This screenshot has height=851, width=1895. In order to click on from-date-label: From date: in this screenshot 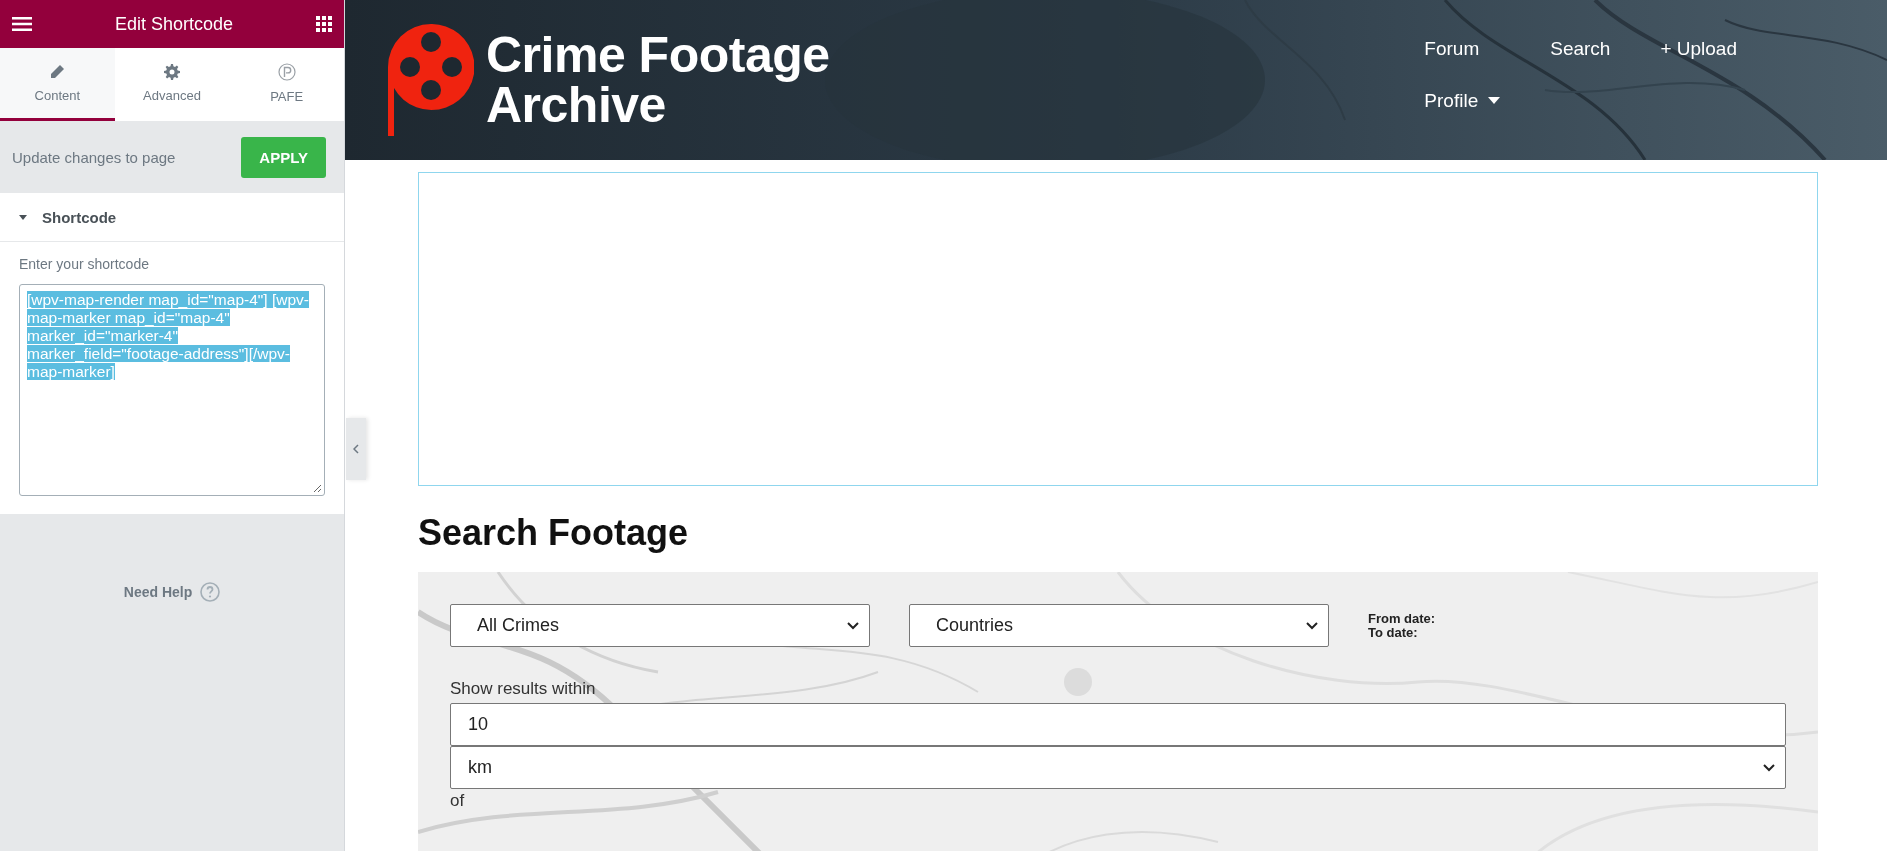, I will do `click(1402, 619)`.